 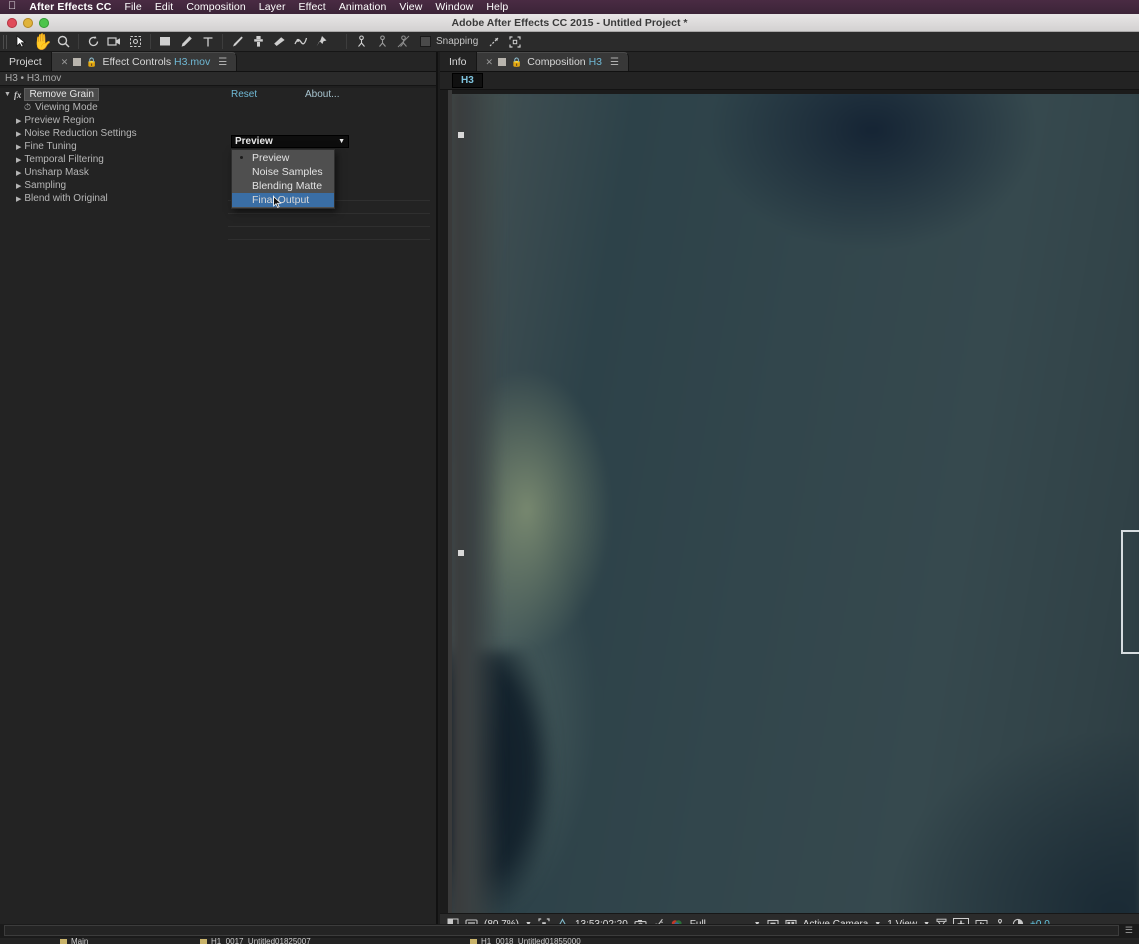 What do you see at coordinates (244, 94) in the screenshot?
I see `reset-button: Reset` at bounding box center [244, 94].